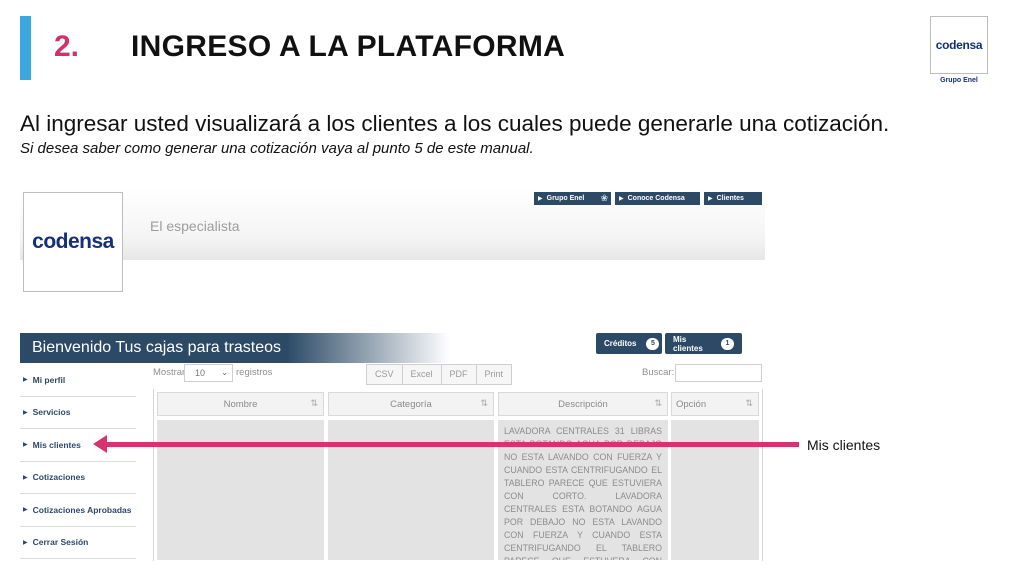 Image resolution: width=1024 pixels, height=576 pixels. Describe the element at coordinates (195, 226) in the screenshot. I see `site-tagline: El especialista` at that location.